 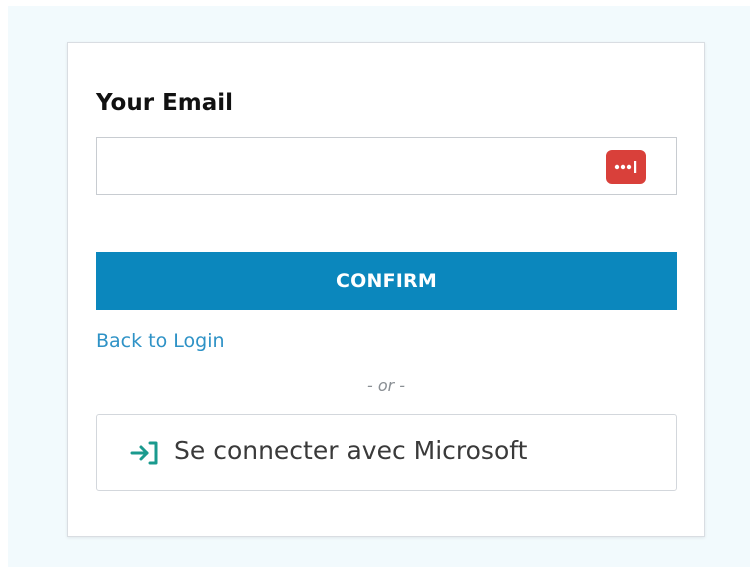 I want to click on email-label: Your Email, so click(x=165, y=103).